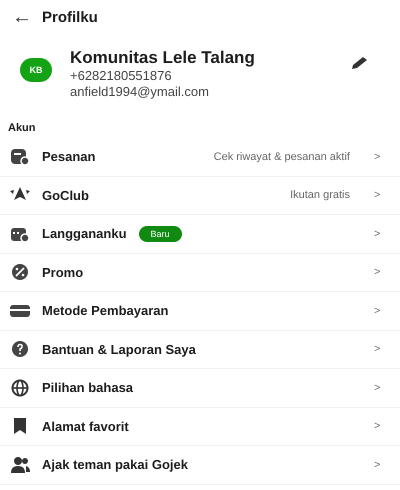 The image size is (400, 490). What do you see at coordinates (200, 273) in the screenshot?
I see `menu-item: Promo >` at bounding box center [200, 273].